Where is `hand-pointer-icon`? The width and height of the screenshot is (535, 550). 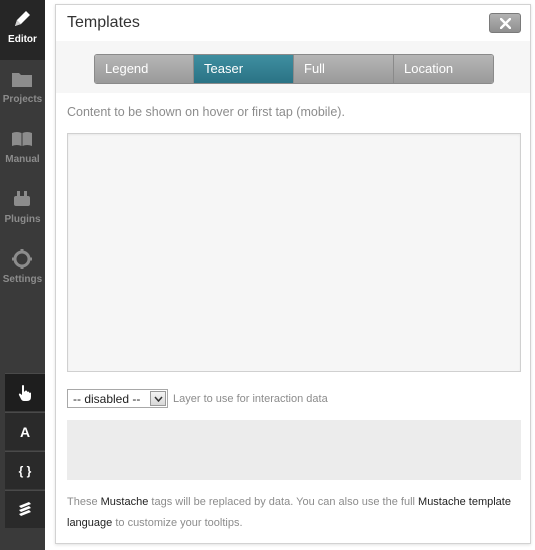 hand-pointer-icon is located at coordinates (24, 393).